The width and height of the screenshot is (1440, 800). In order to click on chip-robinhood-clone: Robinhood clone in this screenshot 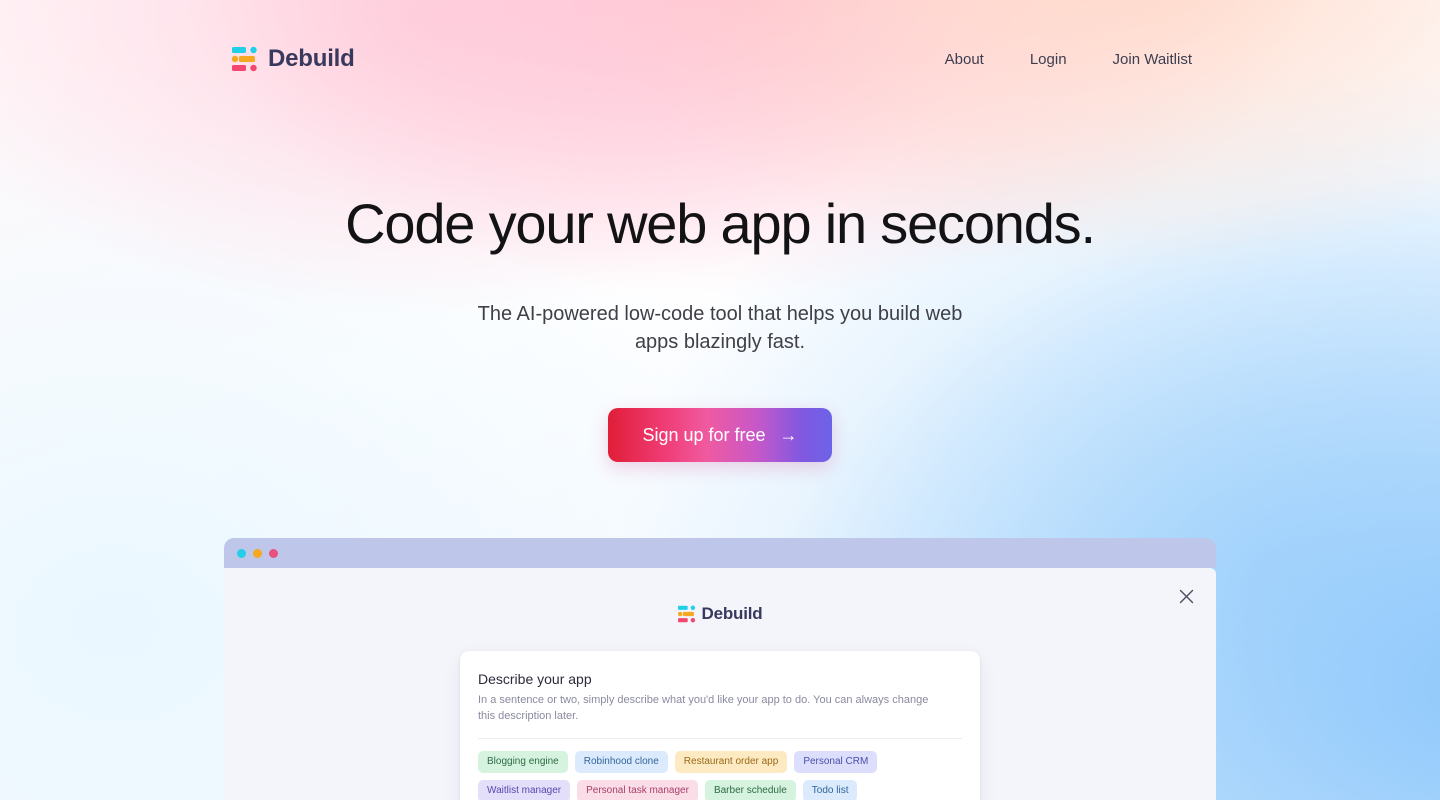, I will do `click(621, 762)`.